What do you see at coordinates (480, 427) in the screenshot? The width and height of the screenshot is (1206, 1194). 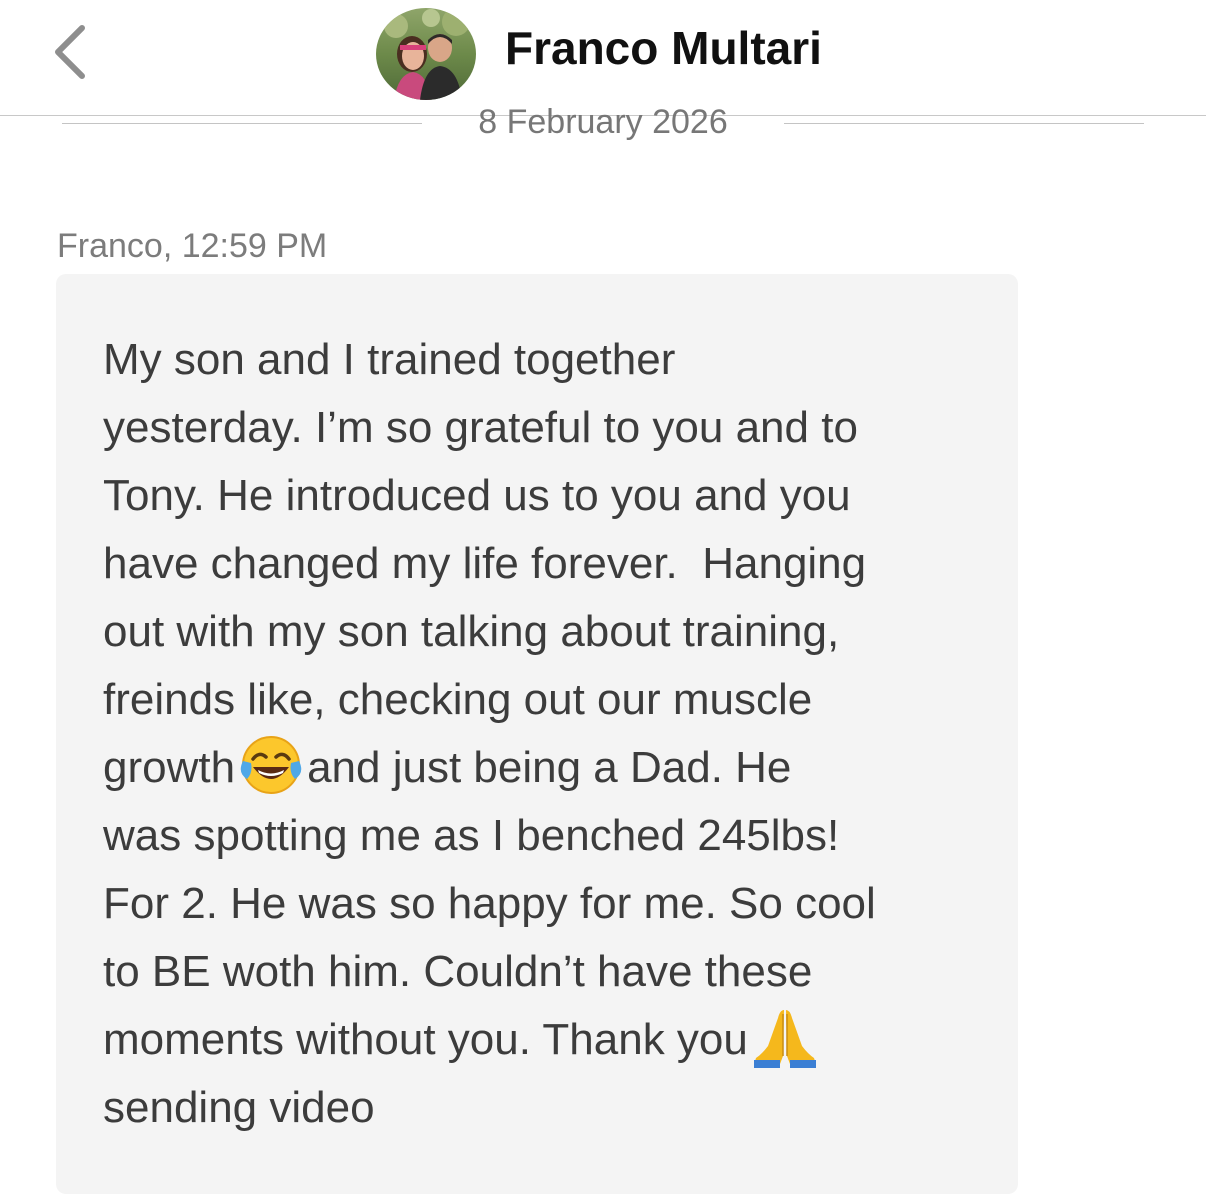 I see `message-line: yesterday. I’m so grateful to you and to` at bounding box center [480, 427].